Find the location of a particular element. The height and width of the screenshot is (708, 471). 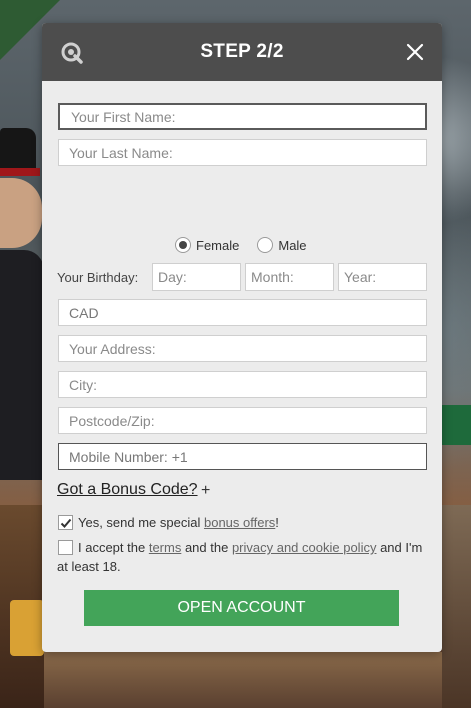

step-title: STEP 2/2 is located at coordinates (242, 51).